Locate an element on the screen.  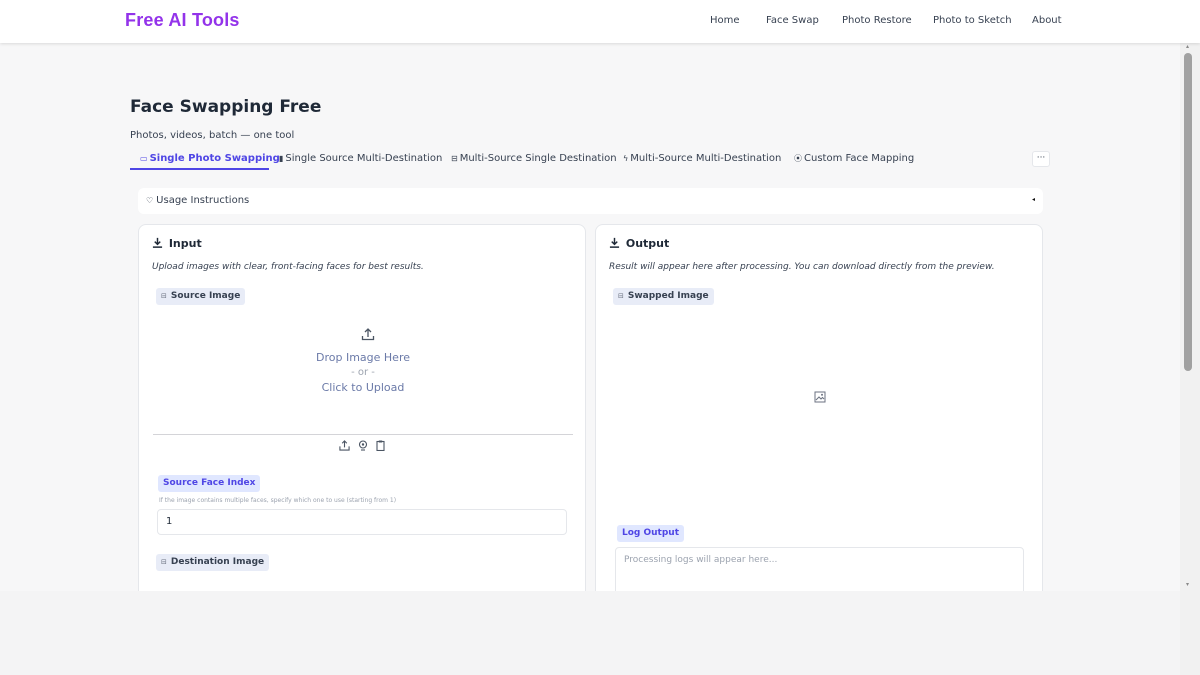
panel-title-text: Input is located at coordinates (185, 243).